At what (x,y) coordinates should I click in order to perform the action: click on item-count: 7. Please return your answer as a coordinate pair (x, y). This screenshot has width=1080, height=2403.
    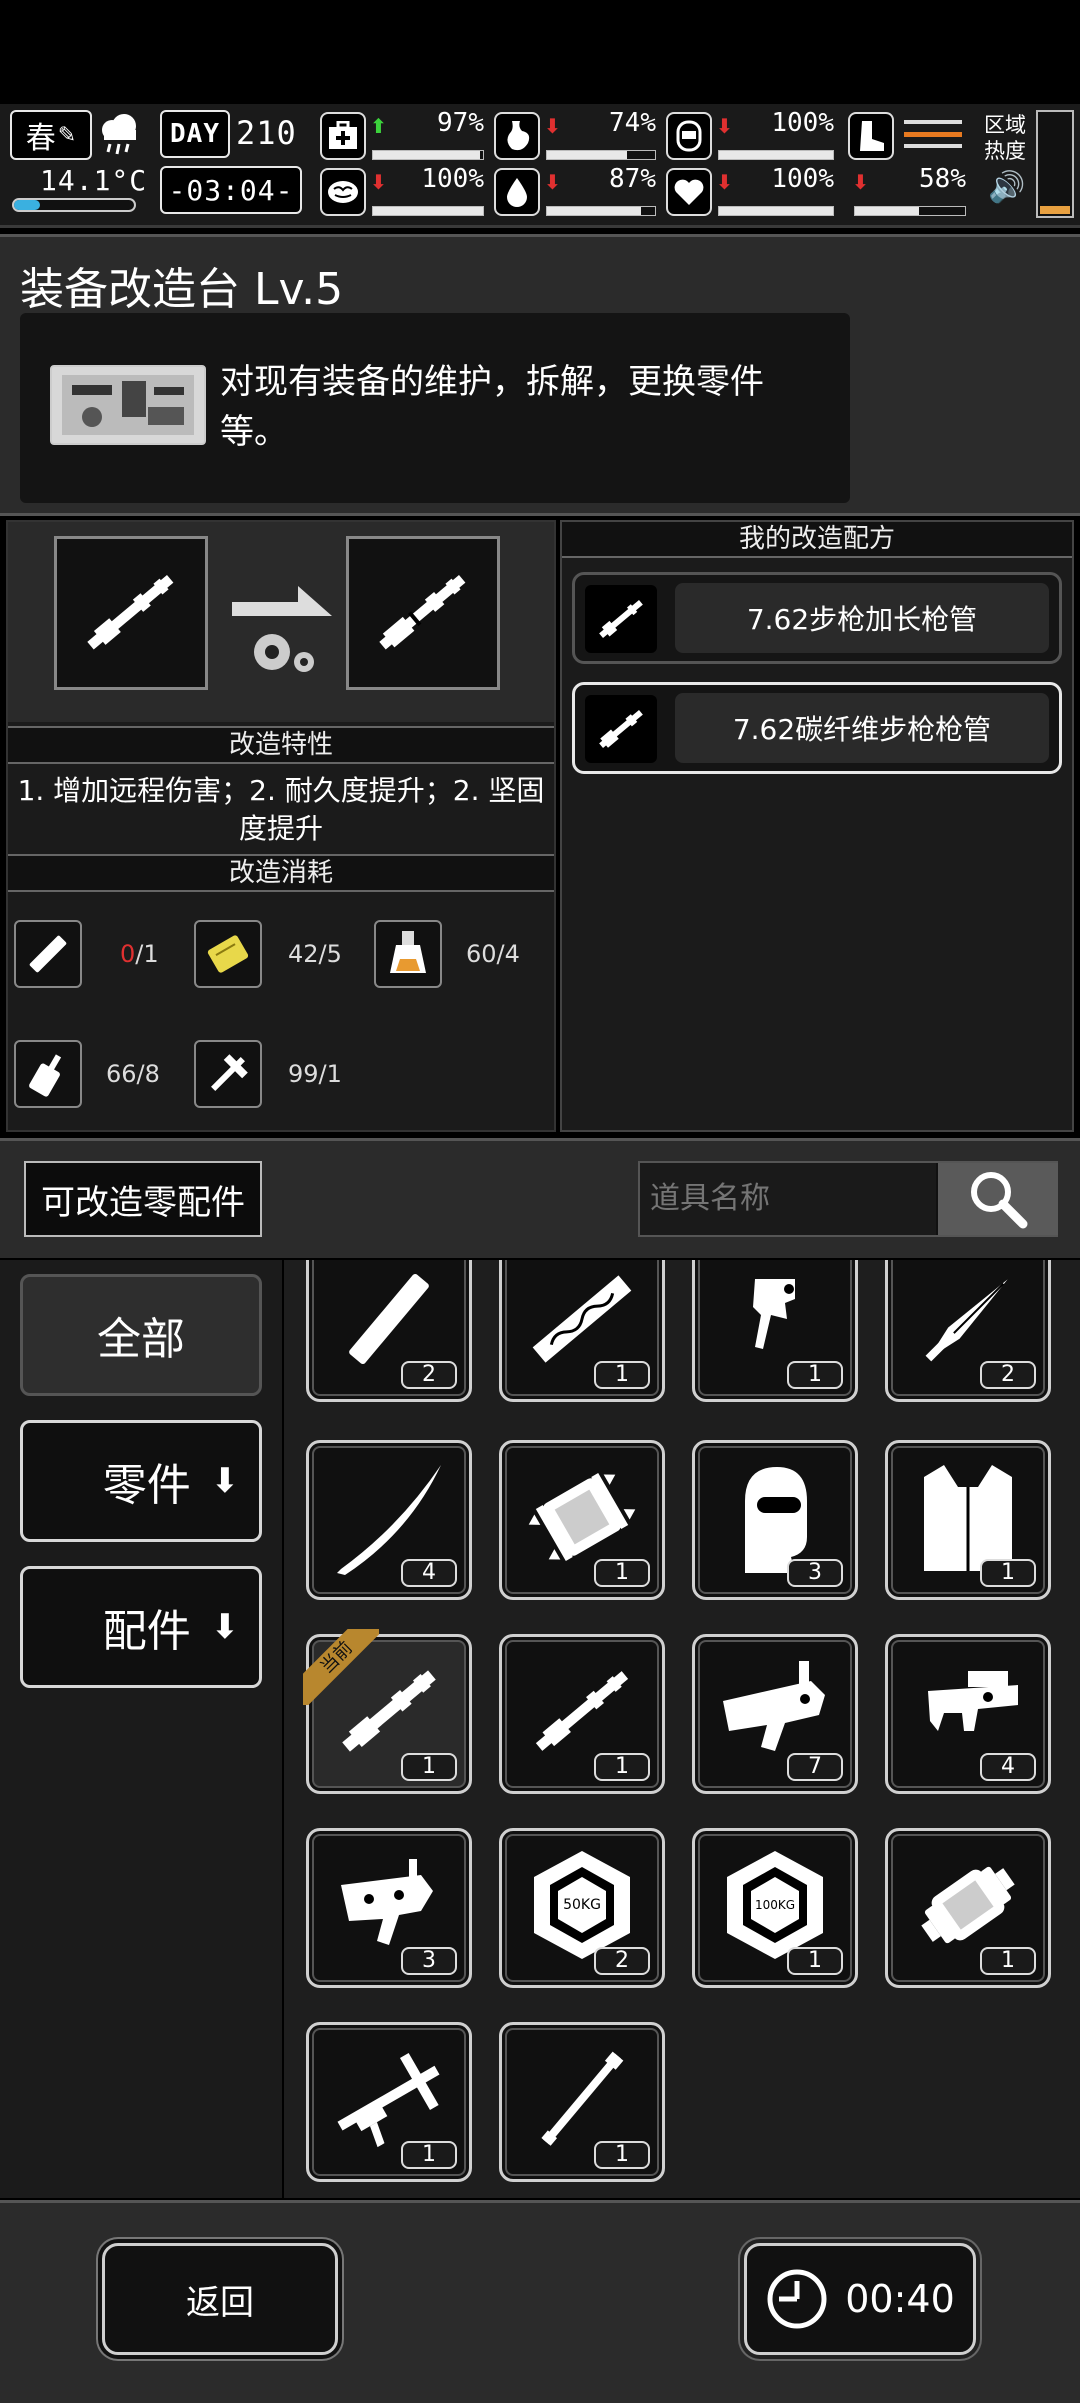
    Looking at the image, I should click on (815, 1767).